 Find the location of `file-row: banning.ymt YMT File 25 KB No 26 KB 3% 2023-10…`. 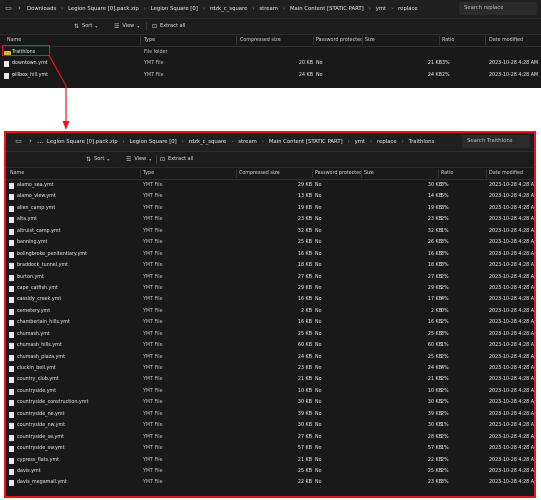

file-row: banning.ymt YMT File 25 KB No 26 KB 3% 2023-10… is located at coordinates (270, 242).